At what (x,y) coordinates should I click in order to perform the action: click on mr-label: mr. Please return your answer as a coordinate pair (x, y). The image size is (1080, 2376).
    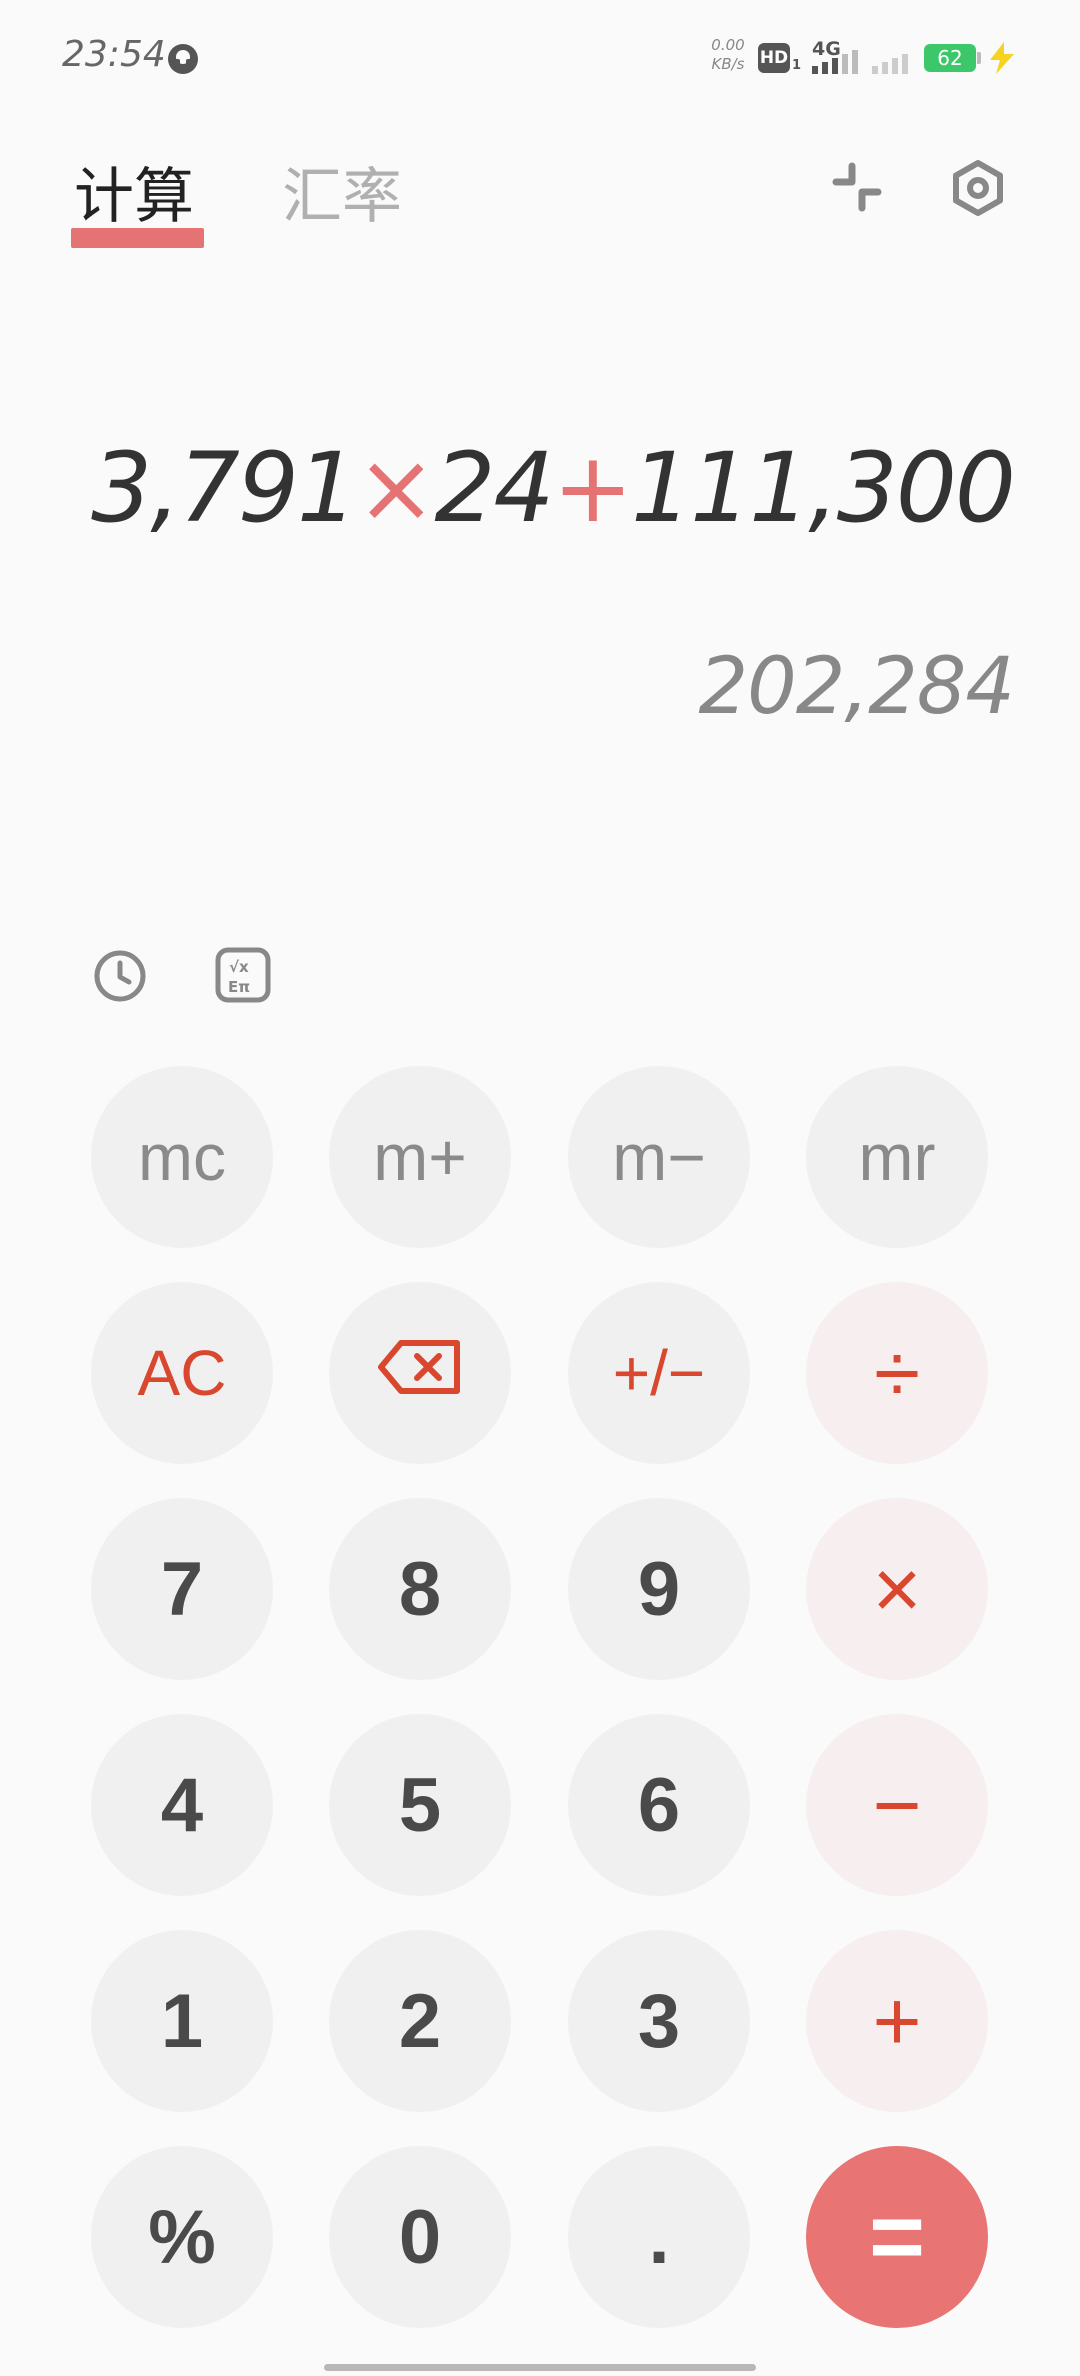
    Looking at the image, I should click on (897, 1157).